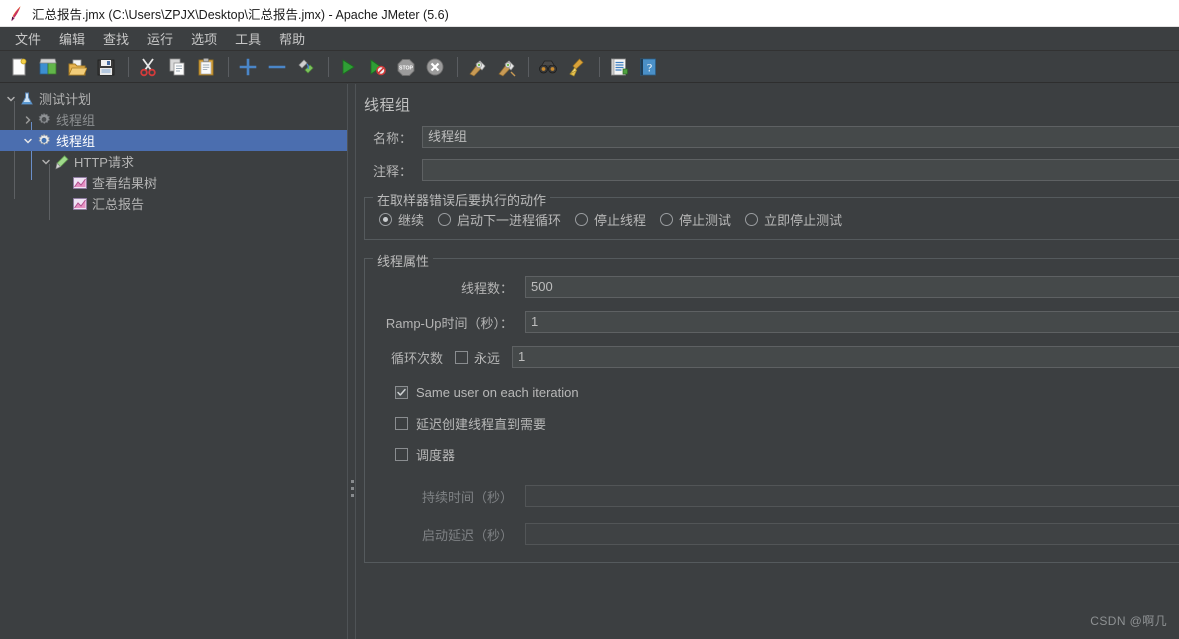 Image resolution: width=1179 pixels, height=639 pixels. What do you see at coordinates (401, 392) in the screenshot?
I see `checkbox-checked-icon` at bounding box center [401, 392].